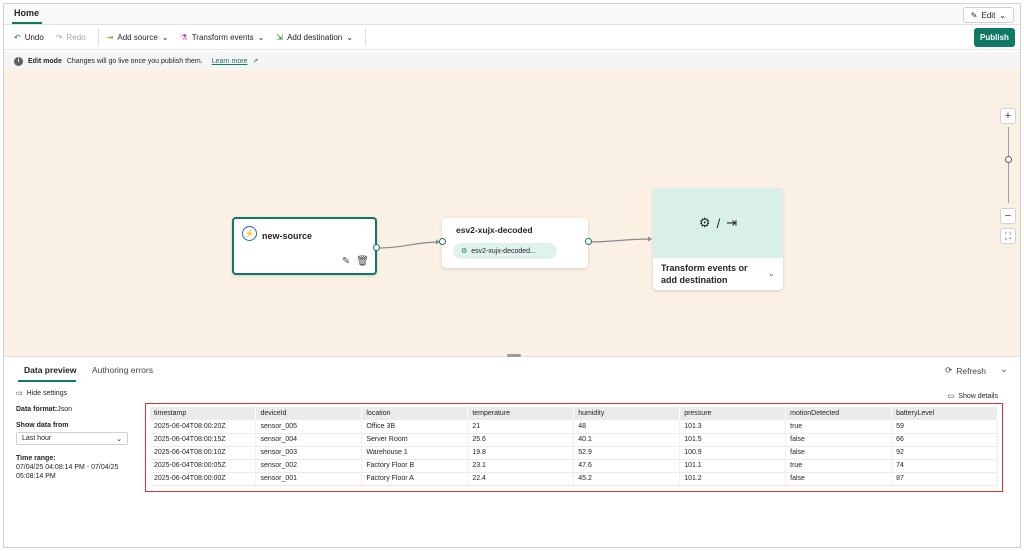  I want to click on hide-settings-label: Hide settings, so click(47, 393).